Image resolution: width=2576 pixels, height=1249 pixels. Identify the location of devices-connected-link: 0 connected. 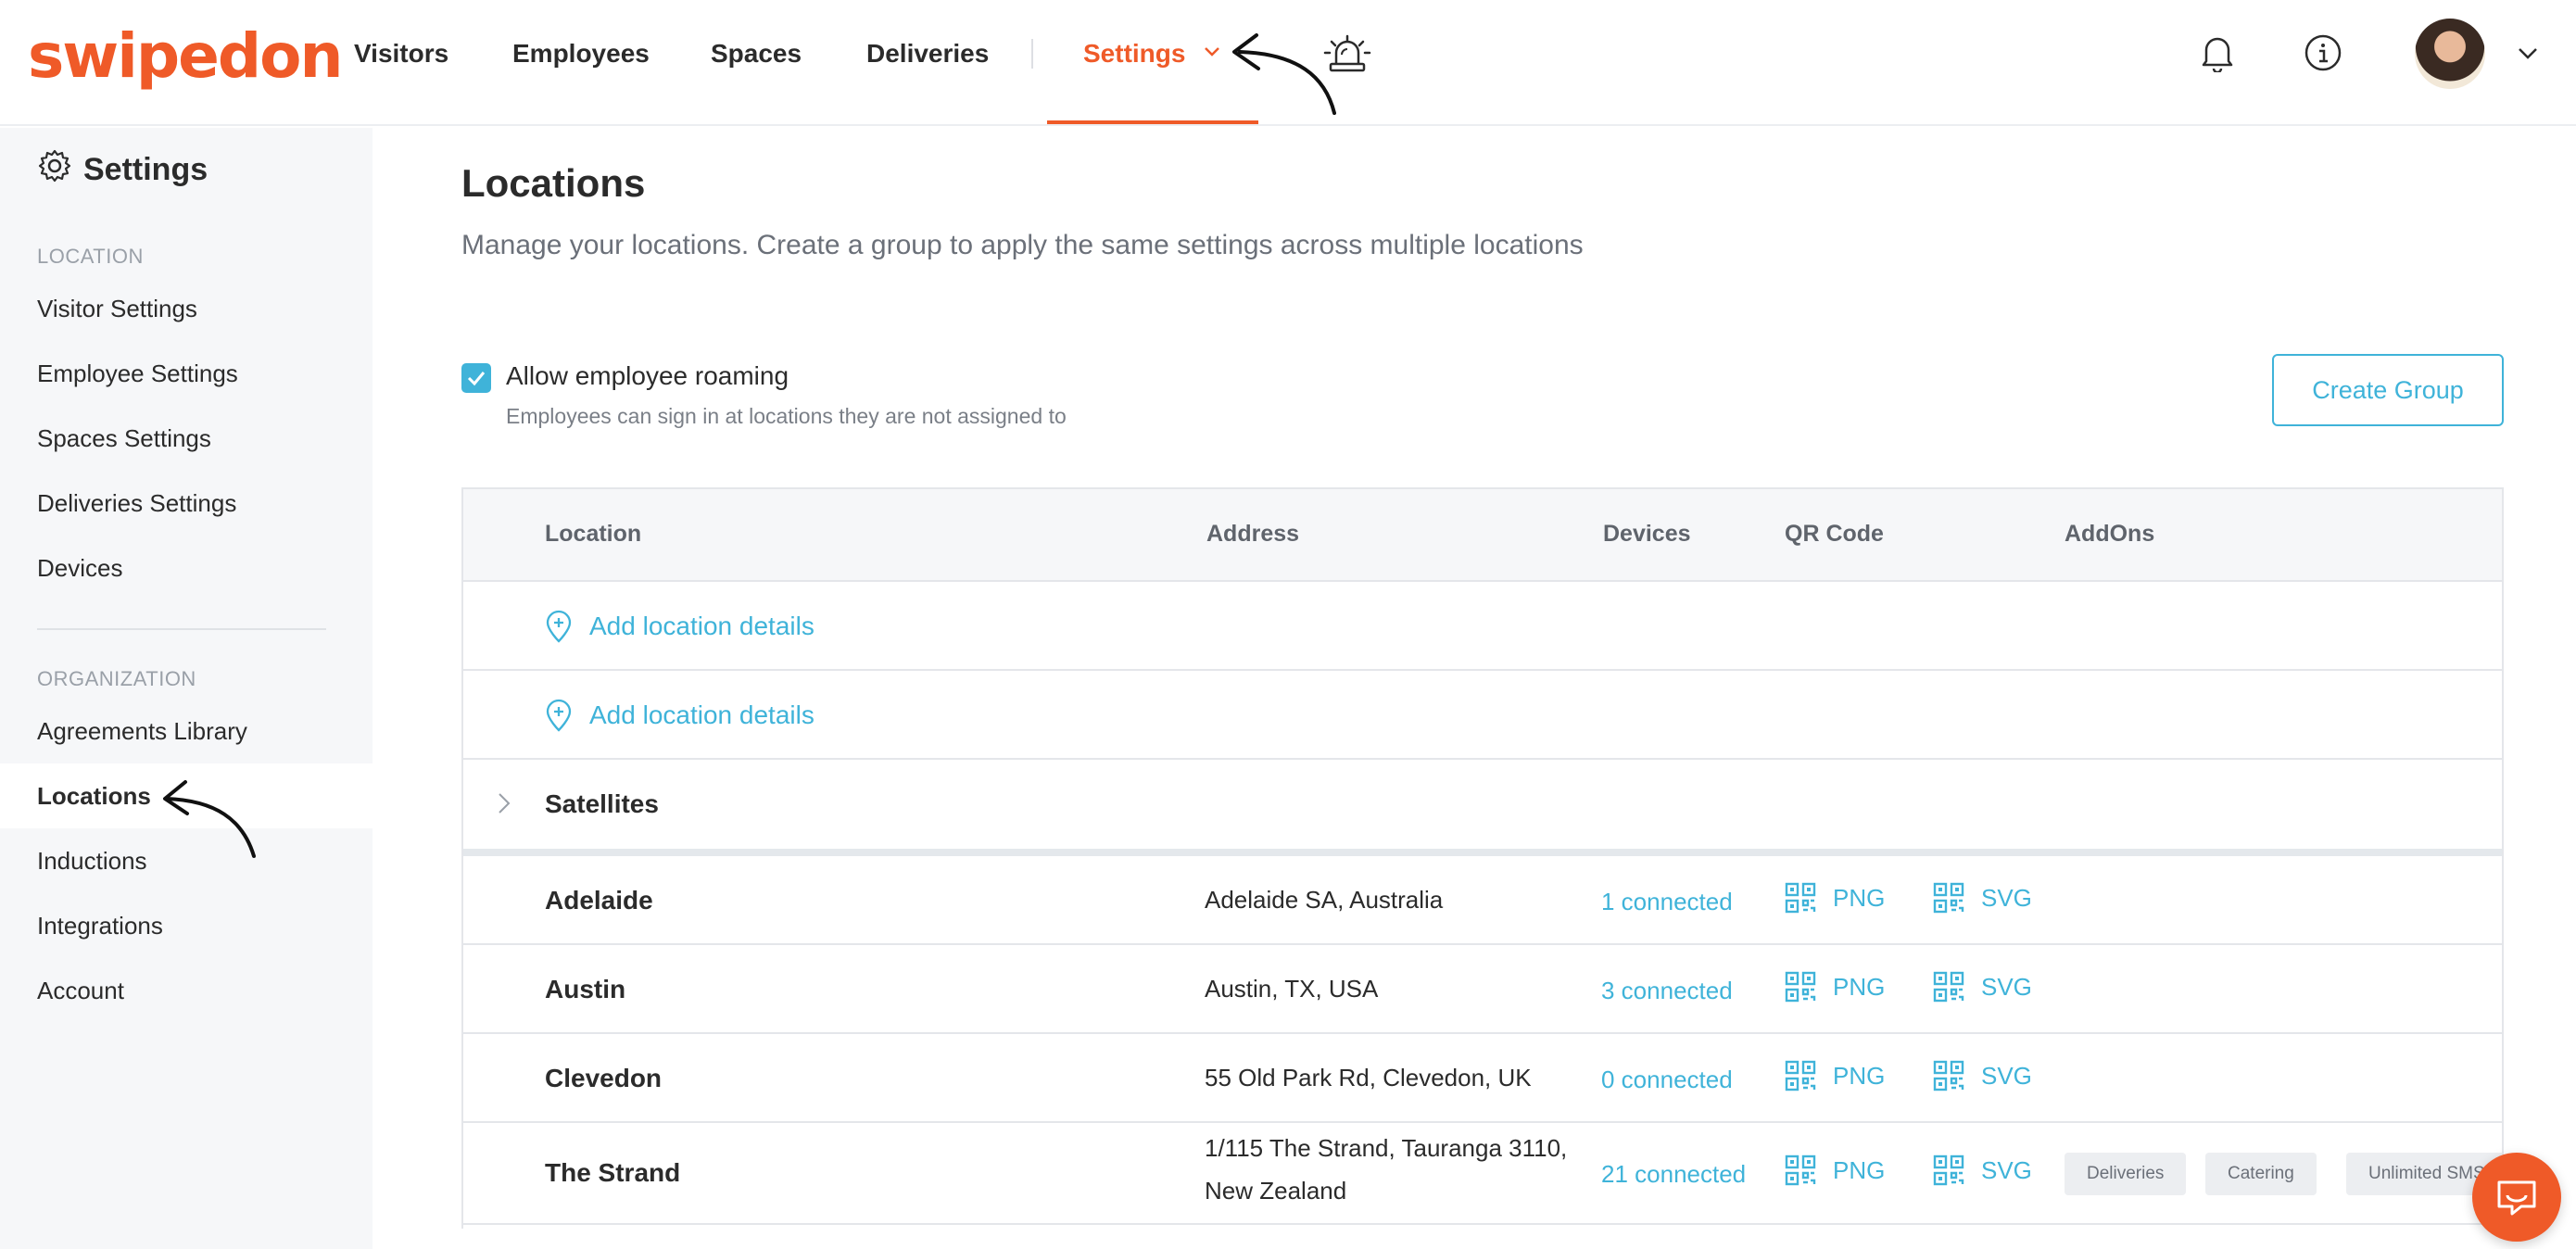
(1667, 1080).